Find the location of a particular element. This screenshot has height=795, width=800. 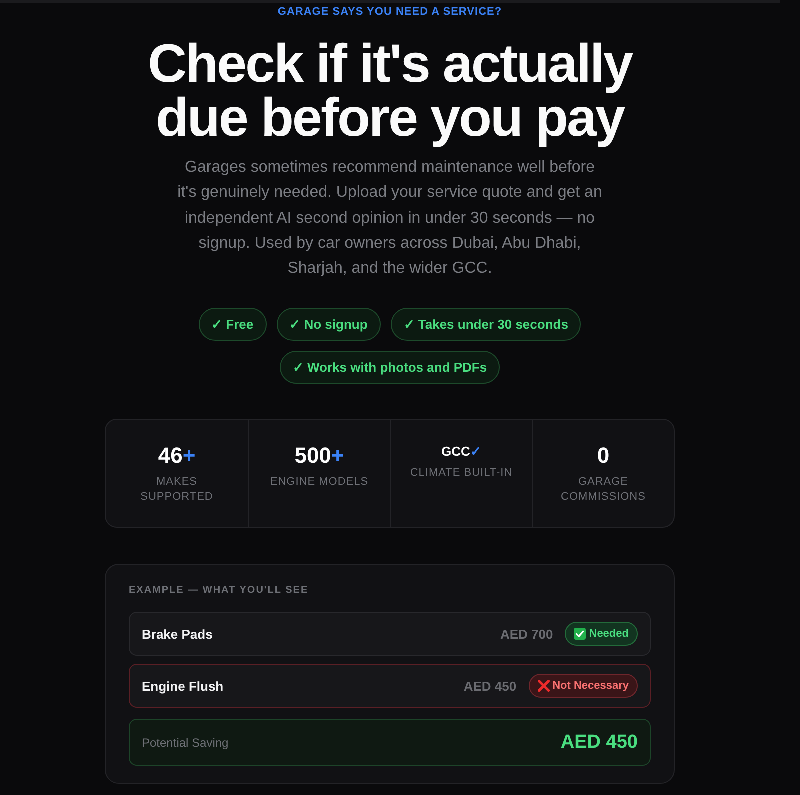

page-heading: Check if it's actually due before you pay is located at coordinates (390, 91).